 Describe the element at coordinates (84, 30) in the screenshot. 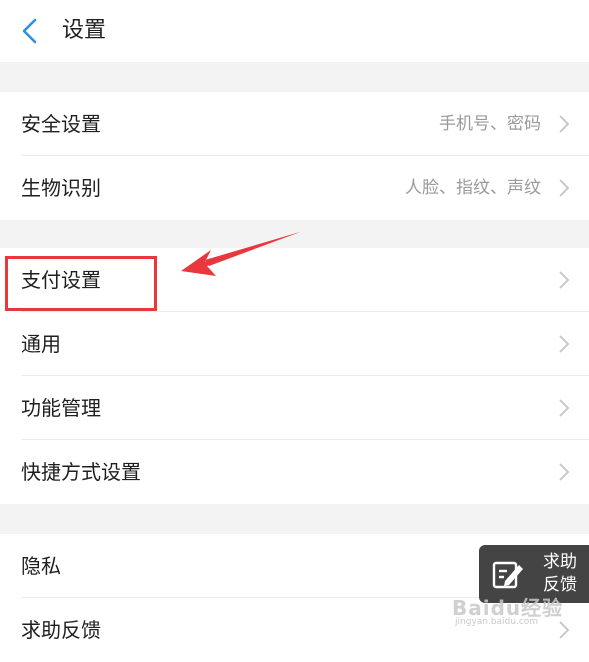

I see `page-title: 设置` at that location.